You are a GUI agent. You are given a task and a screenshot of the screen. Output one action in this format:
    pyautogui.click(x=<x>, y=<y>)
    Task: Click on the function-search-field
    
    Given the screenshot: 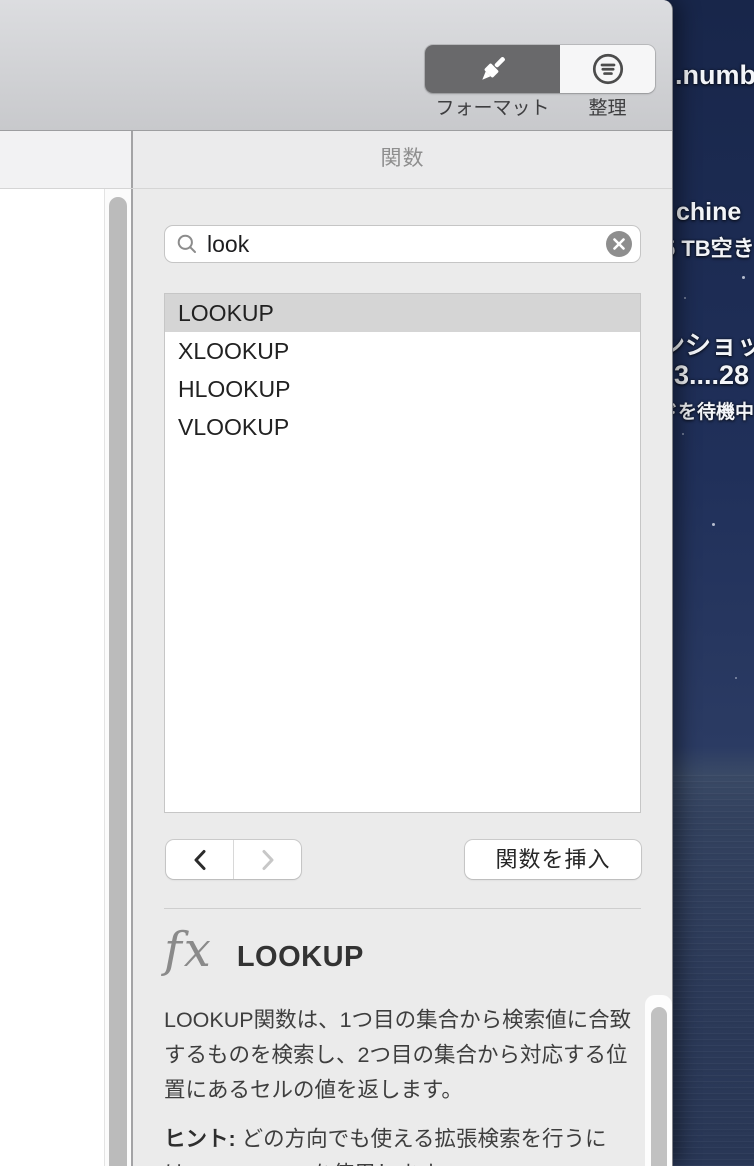 What is the action you would take?
    pyautogui.click(x=402, y=244)
    